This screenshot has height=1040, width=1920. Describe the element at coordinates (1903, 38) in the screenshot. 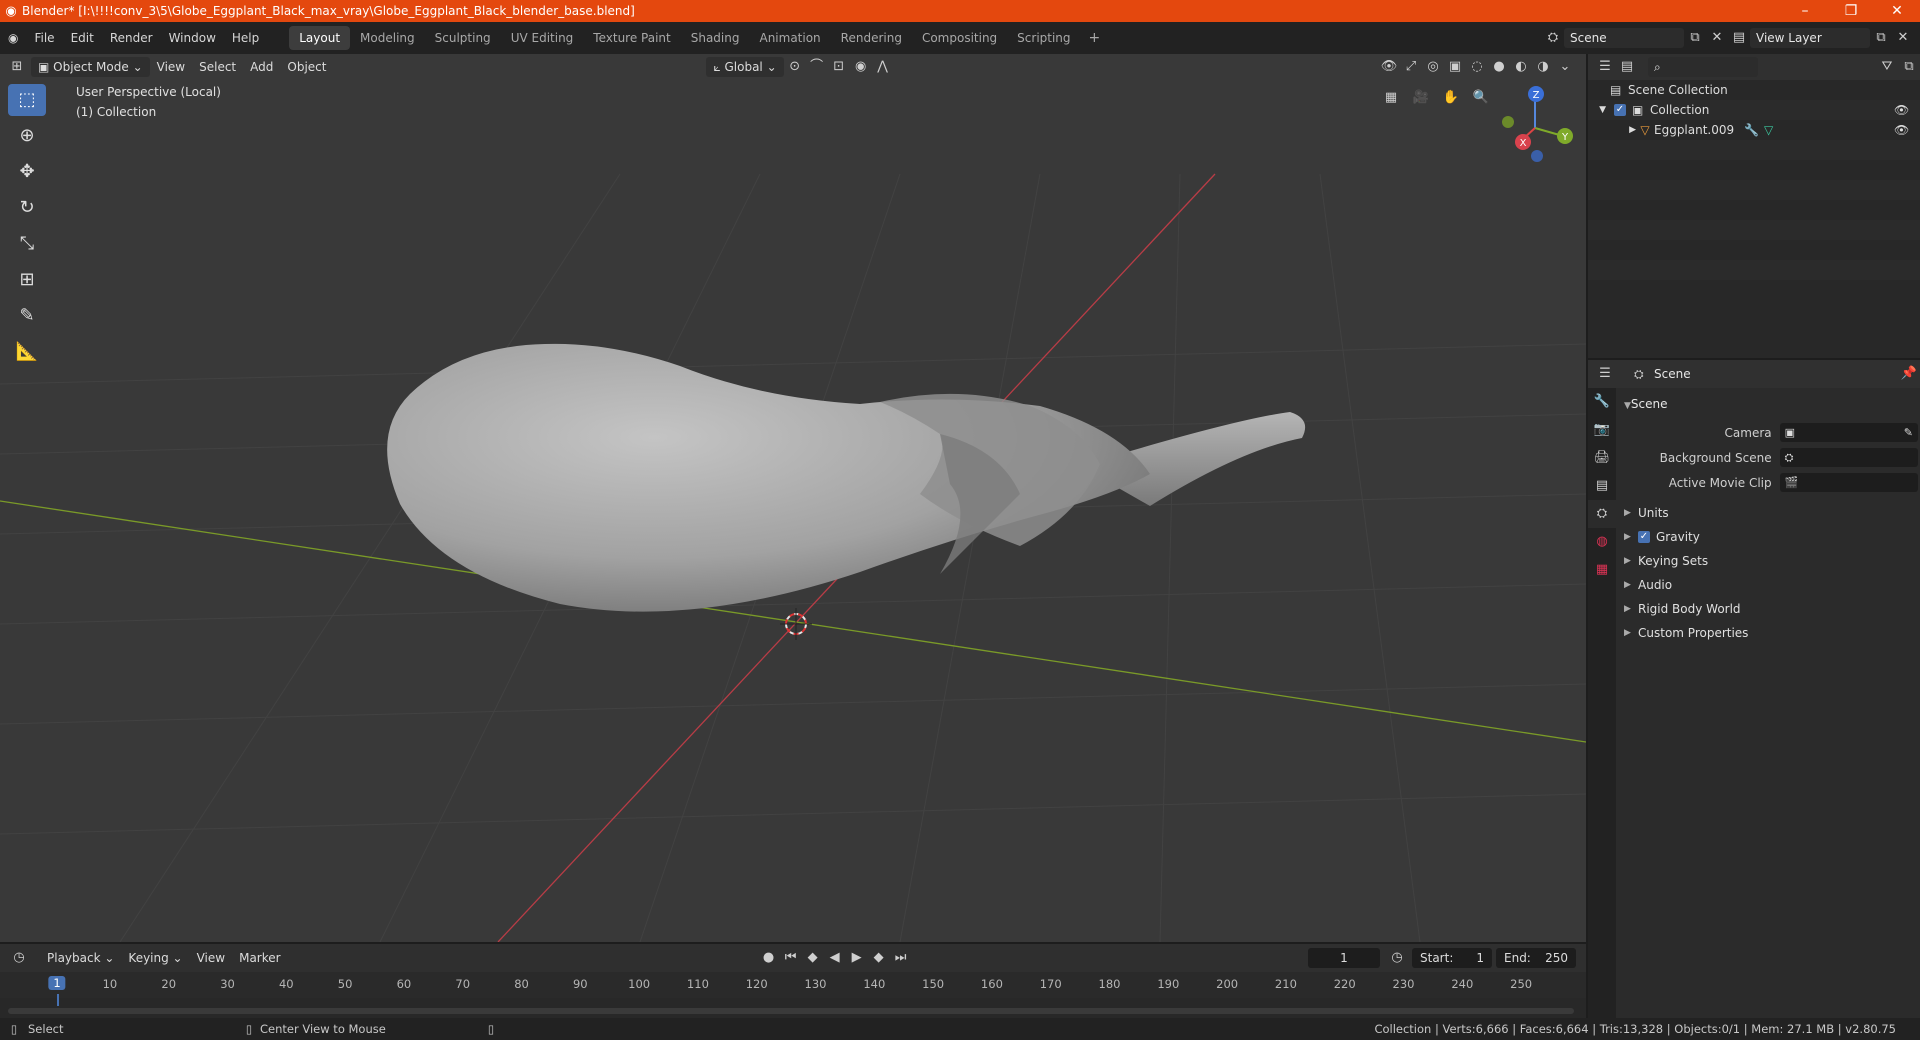

I see `remove-view-layer-icon: ✕` at that location.